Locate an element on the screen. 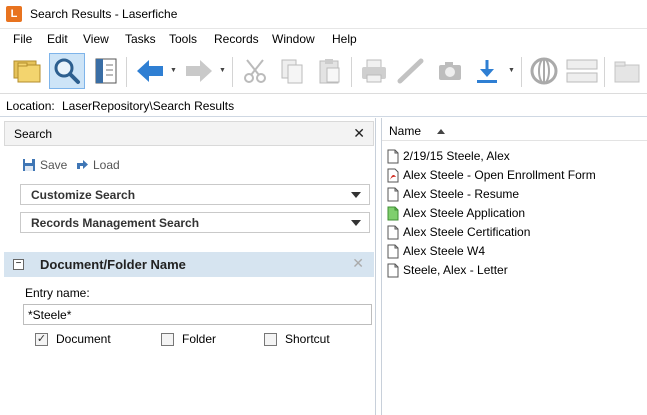  magnifier-icon is located at coordinates (67, 71).